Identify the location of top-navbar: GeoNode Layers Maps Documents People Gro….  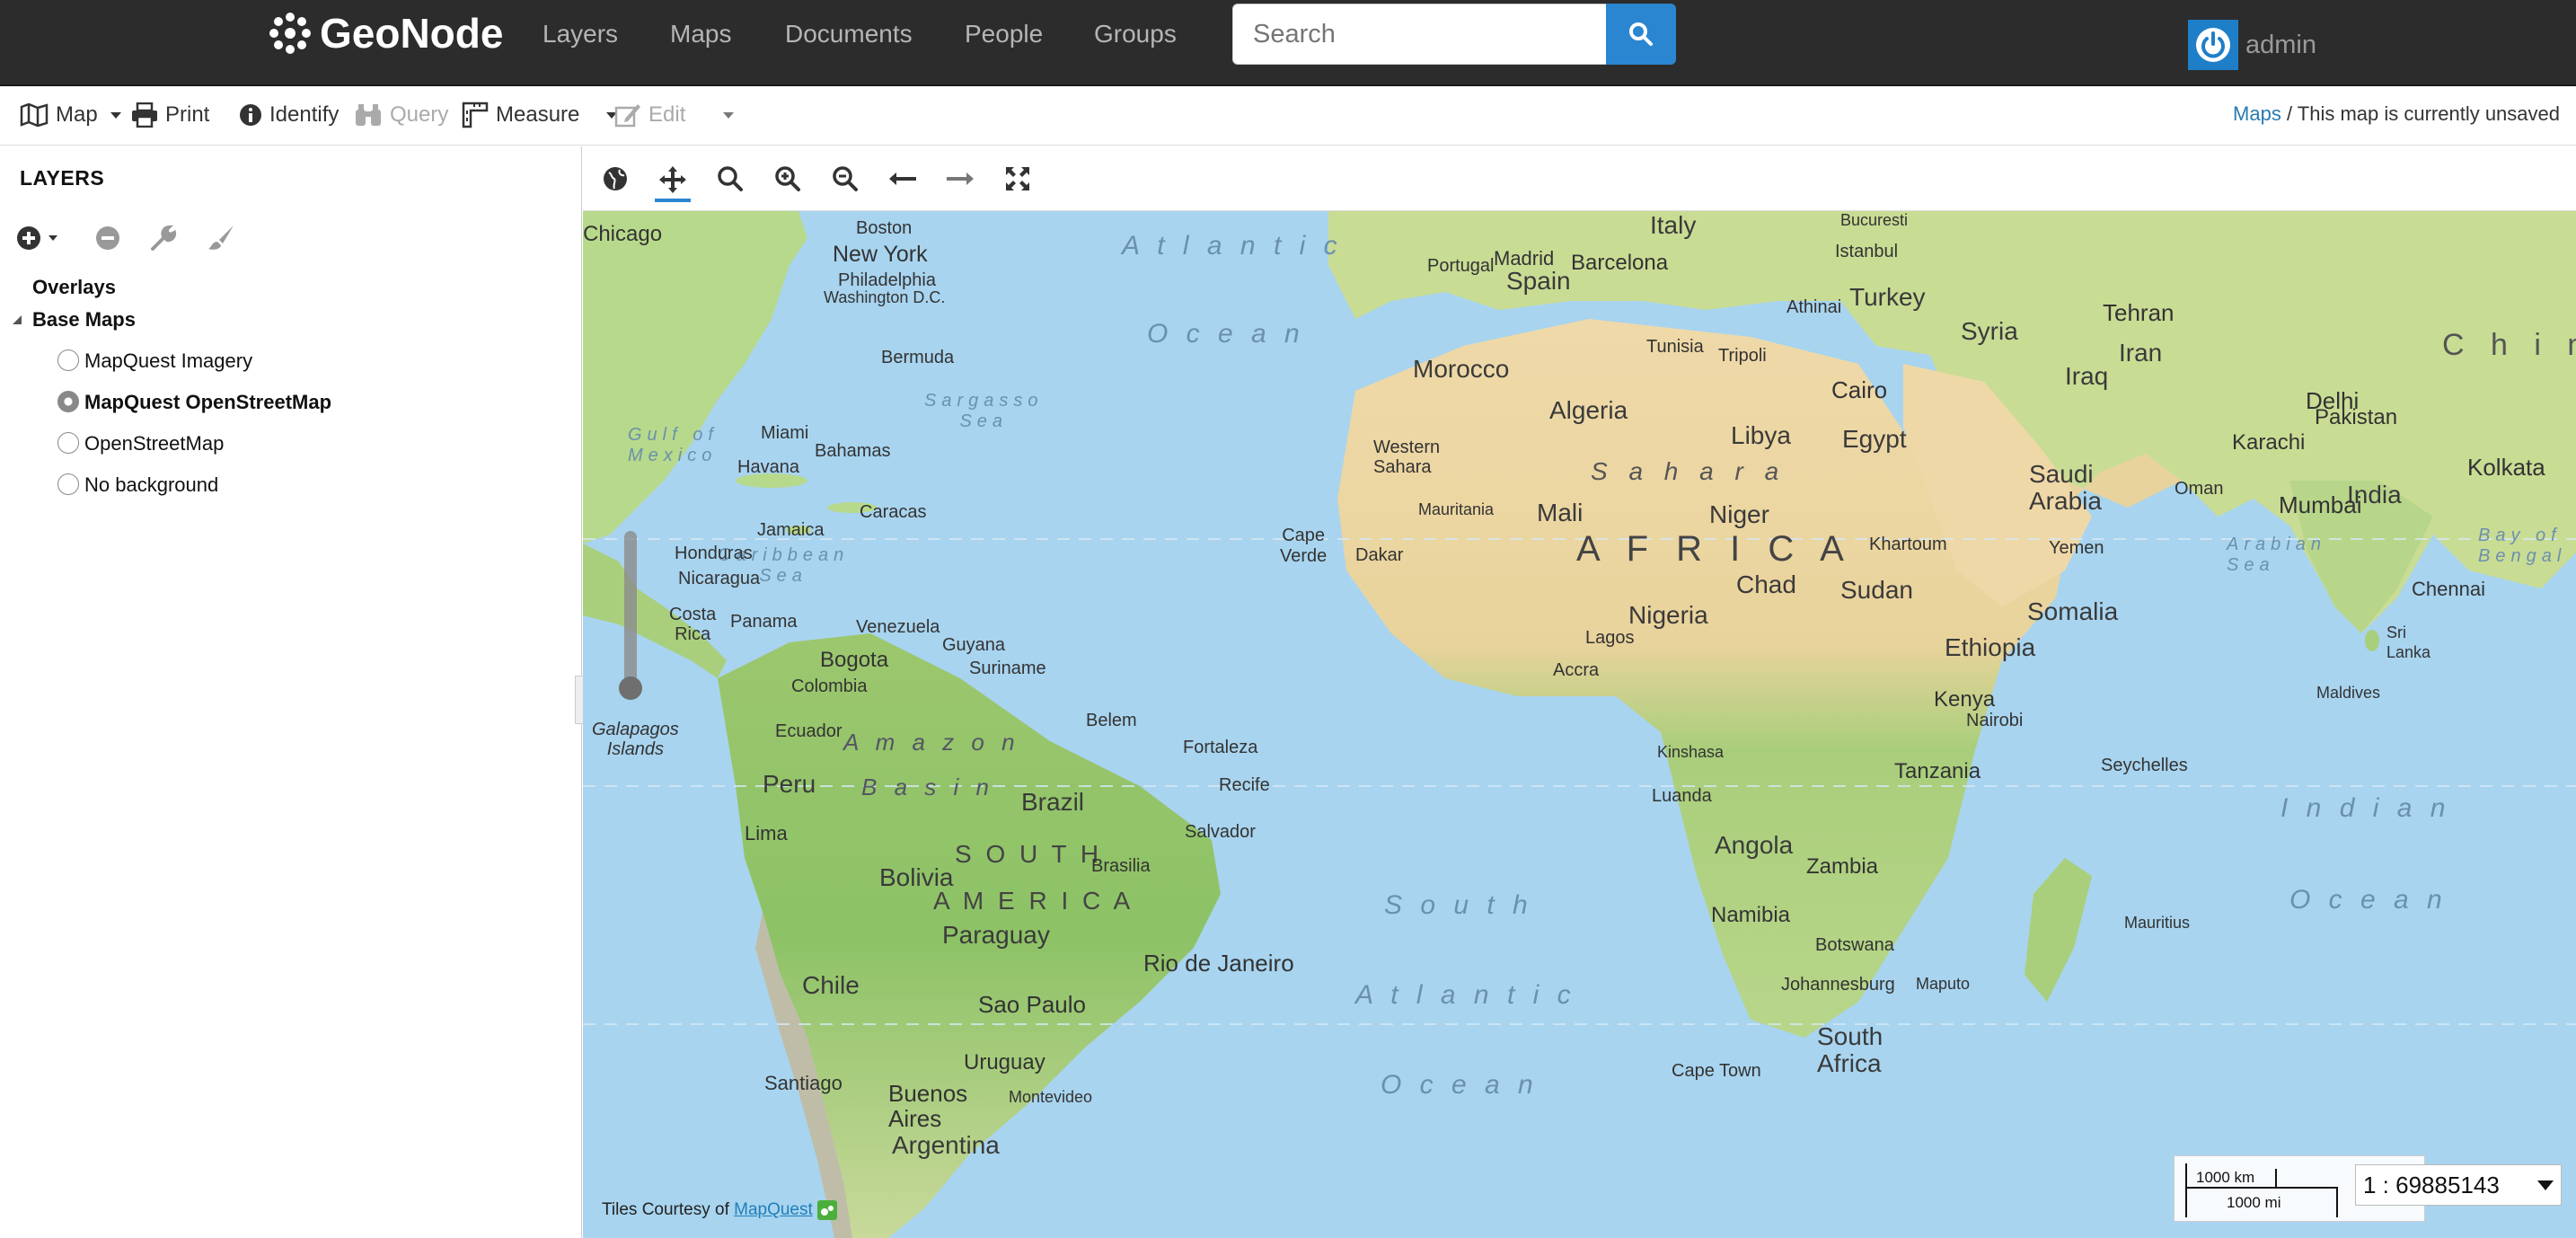
(1288, 43).